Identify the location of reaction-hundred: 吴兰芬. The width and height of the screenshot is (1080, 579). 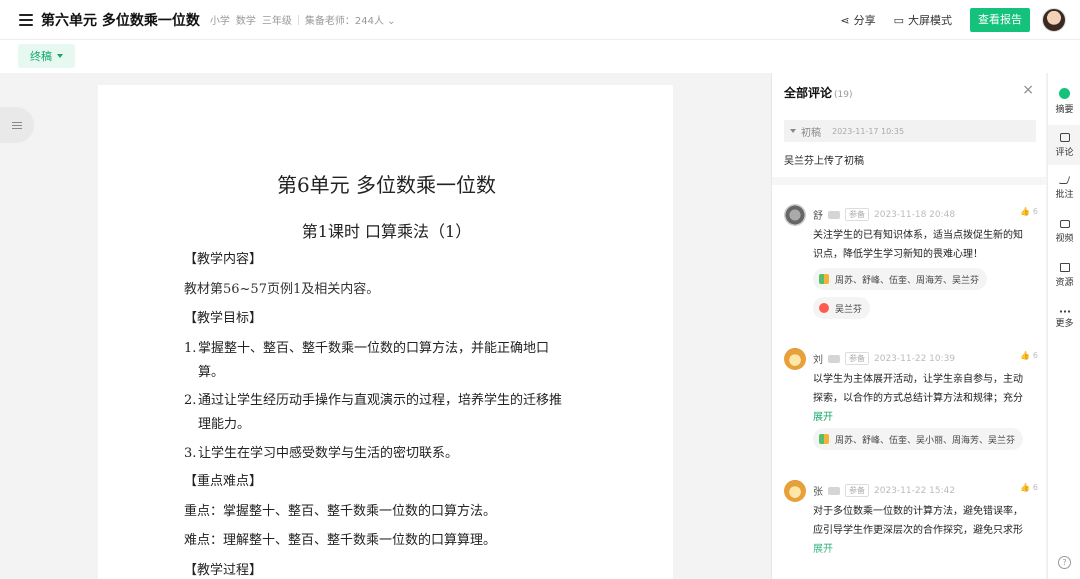
(842, 308).